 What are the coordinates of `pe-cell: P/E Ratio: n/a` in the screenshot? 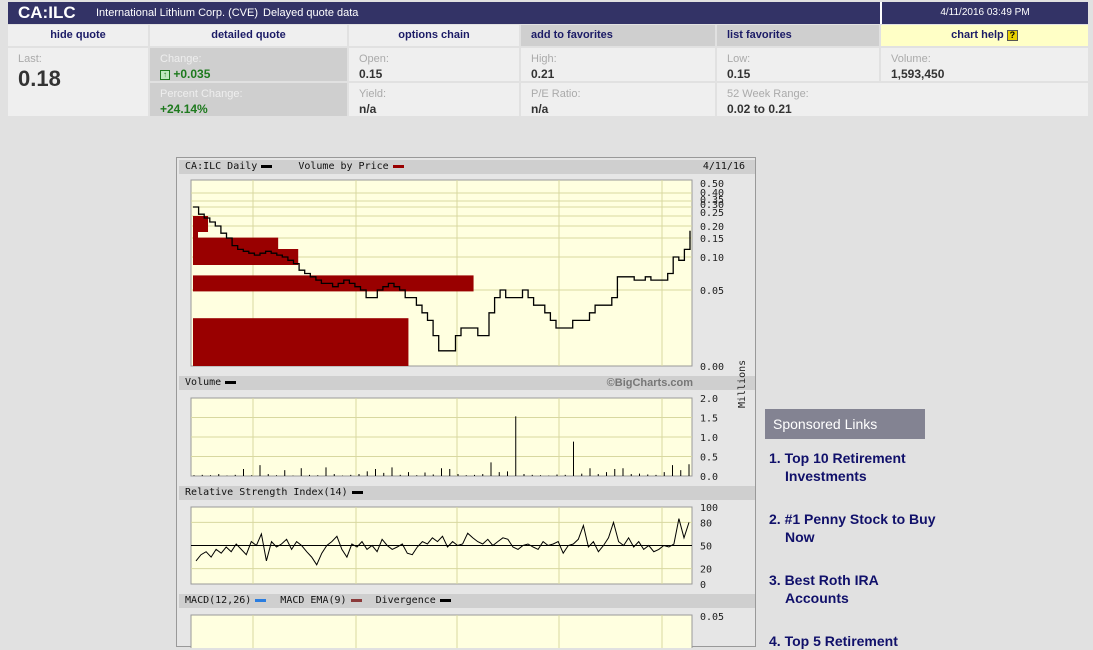 It's located at (618, 99).